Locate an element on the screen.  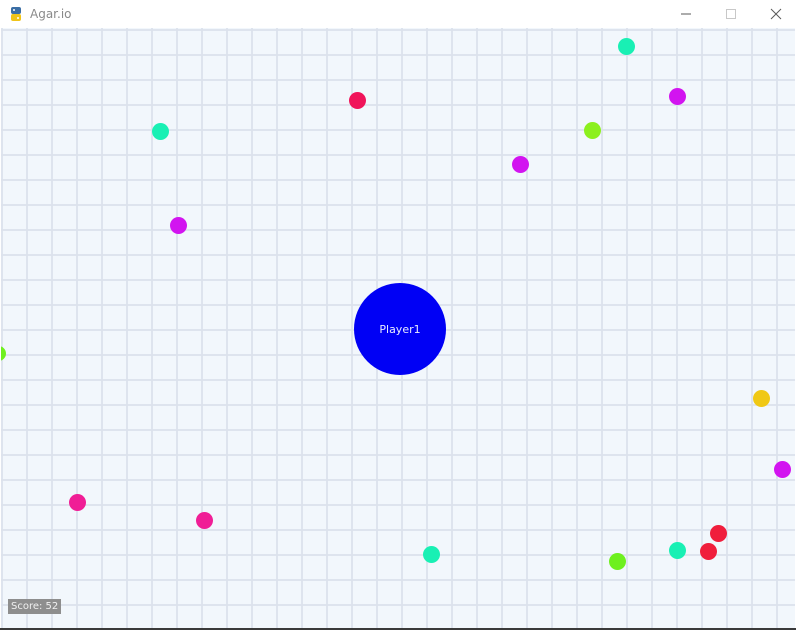
minimize-icon is located at coordinates (686, 14).